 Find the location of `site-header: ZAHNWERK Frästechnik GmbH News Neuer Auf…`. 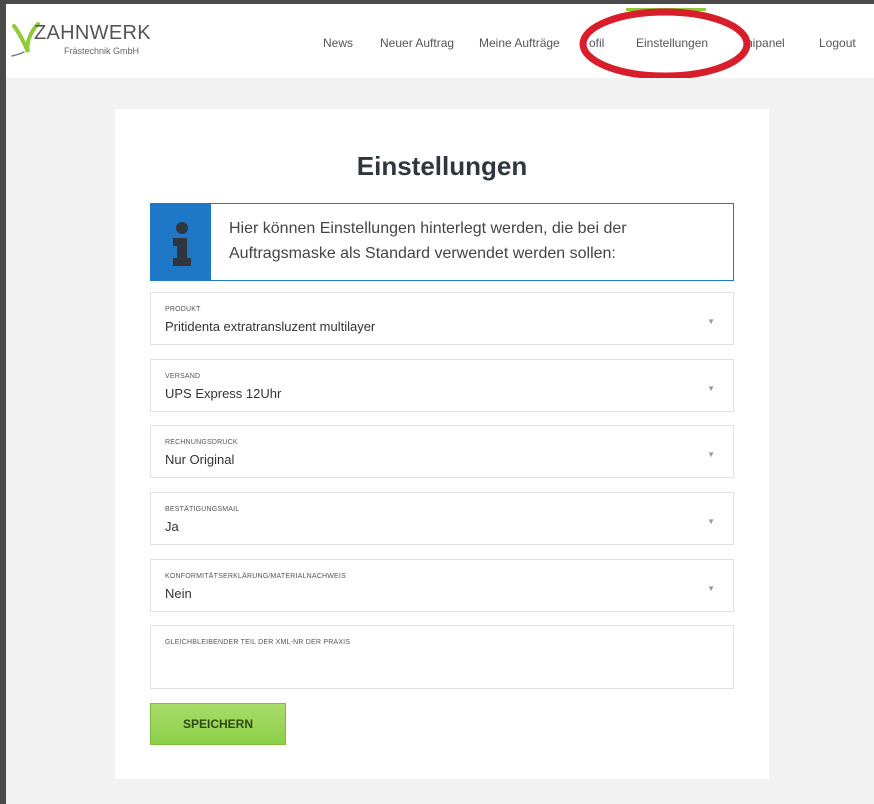

site-header: ZAHNWERK Frästechnik GmbH News Neuer Auf… is located at coordinates (440, 41).